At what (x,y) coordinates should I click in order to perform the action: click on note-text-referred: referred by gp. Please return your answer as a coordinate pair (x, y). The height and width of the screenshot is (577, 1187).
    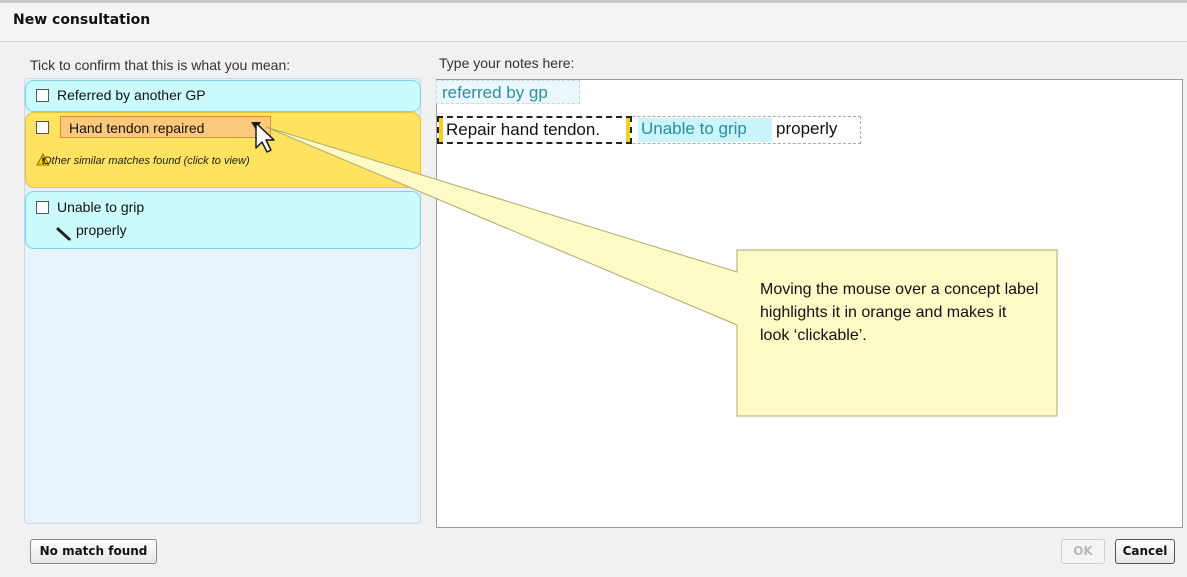
    Looking at the image, I should click on (495, 92).